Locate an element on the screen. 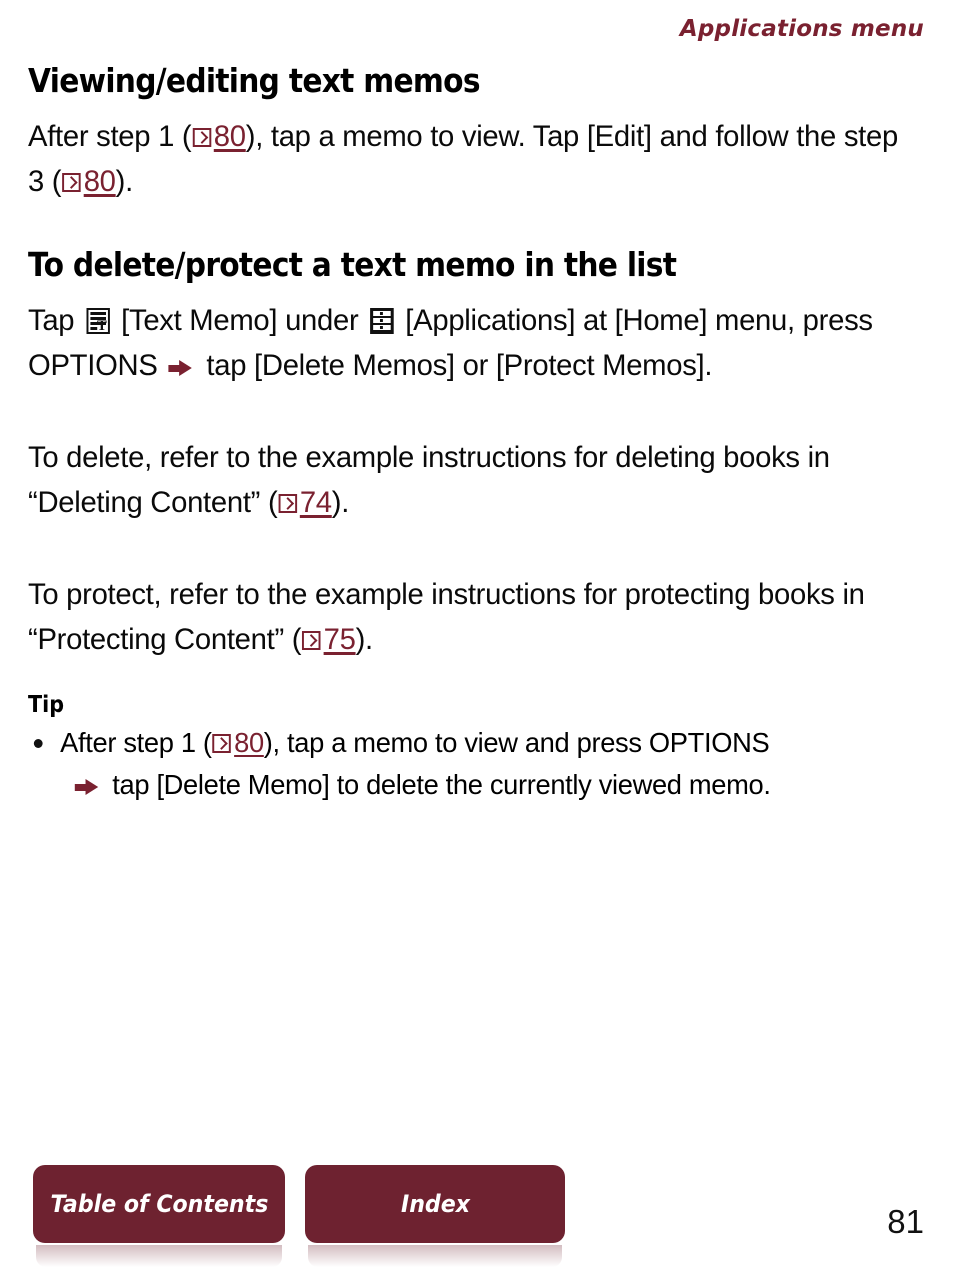 The height and width of the screenshot is (1270, 954). footer-navigation: Table of Contents Index is located at coordinates (299, 1216).